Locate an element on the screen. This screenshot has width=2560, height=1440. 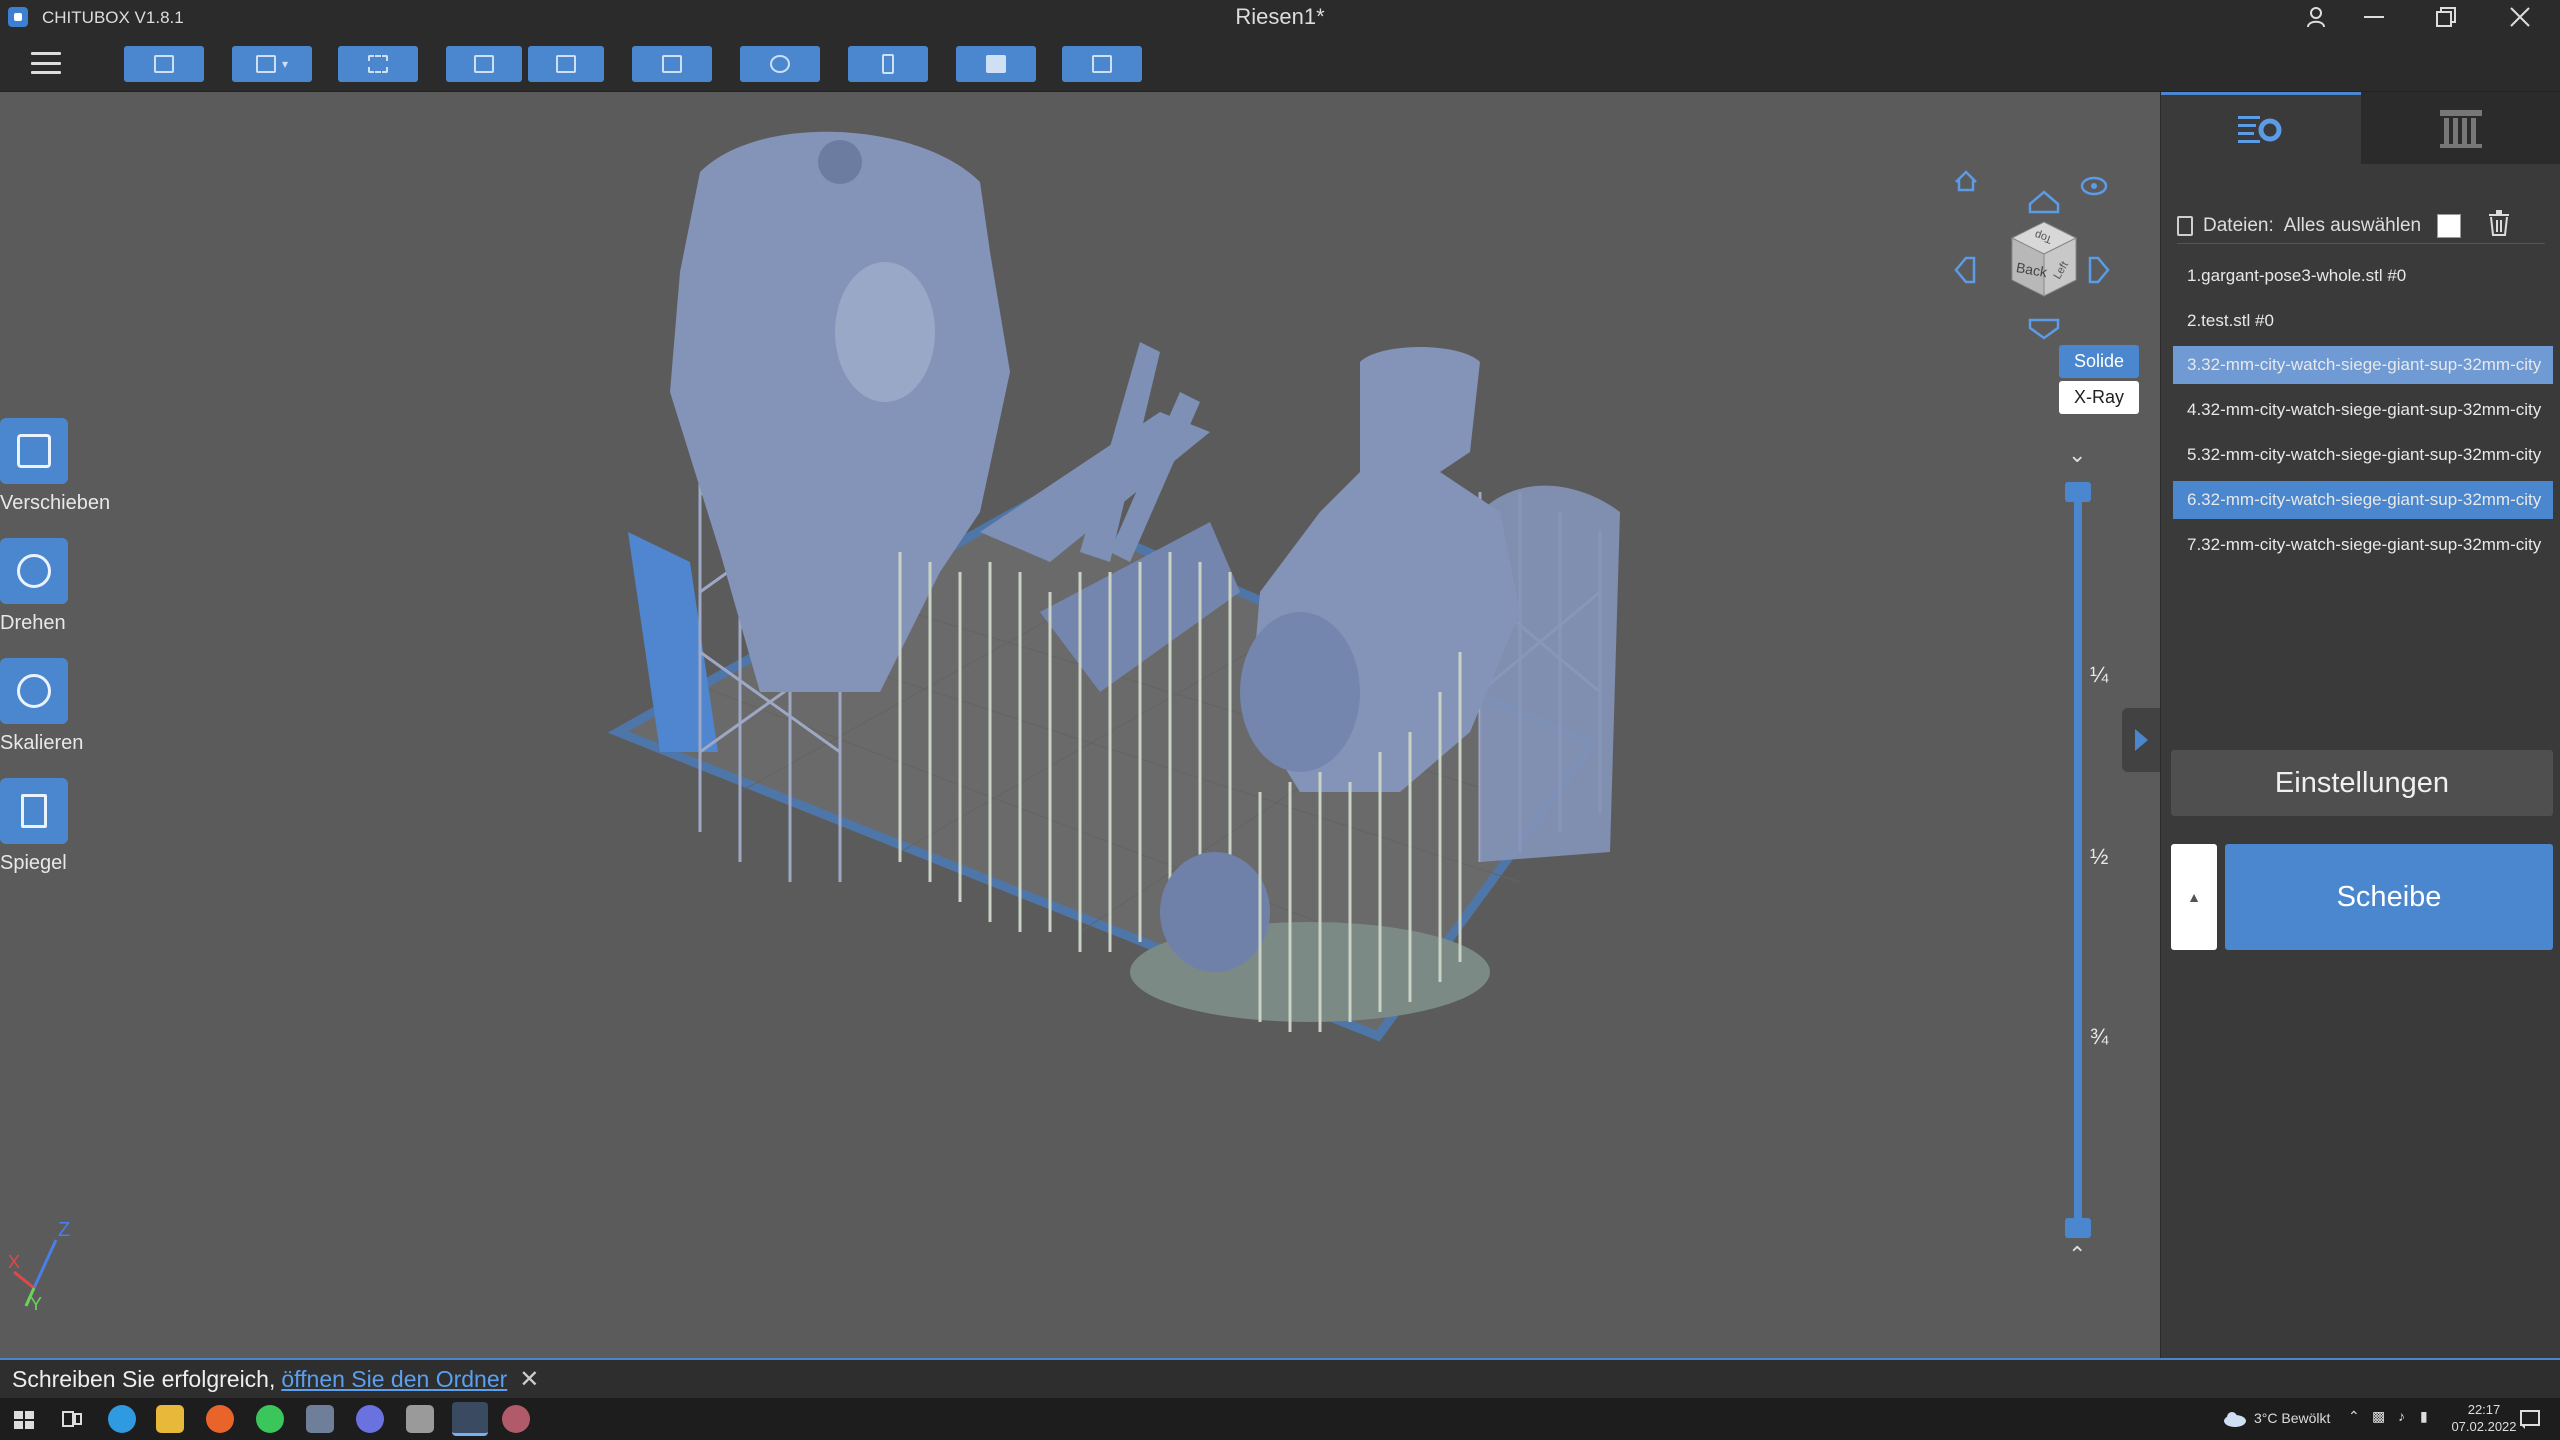
solid-view-button: Solide is located at coordinates (2099, 361).